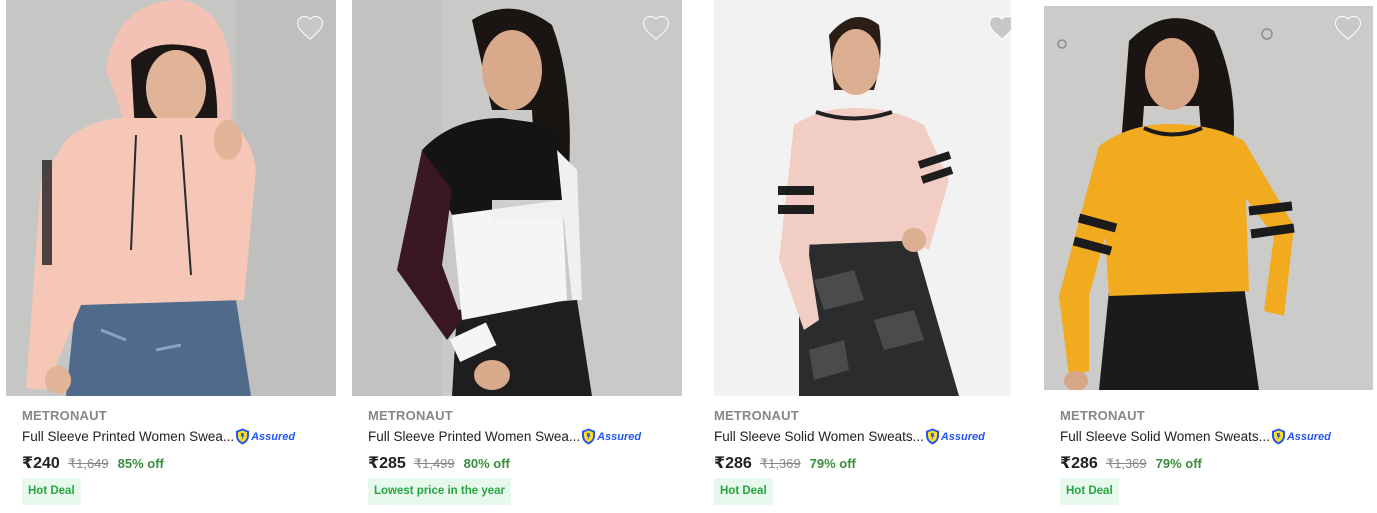  I want to click on discount-label: 80% off, so click(486, 463).